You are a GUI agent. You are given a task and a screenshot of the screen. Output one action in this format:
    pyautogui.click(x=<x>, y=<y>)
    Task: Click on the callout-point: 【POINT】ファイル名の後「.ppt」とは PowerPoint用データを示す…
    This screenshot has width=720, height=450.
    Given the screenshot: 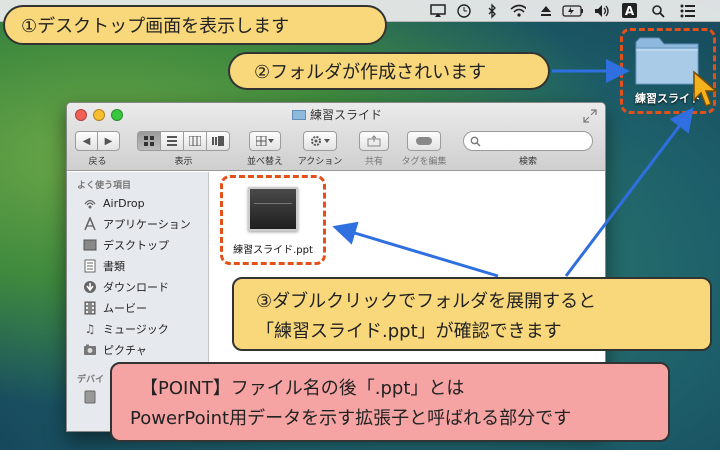 What is the action you would take?
    pyautogui.click(x=390, y=402)
    